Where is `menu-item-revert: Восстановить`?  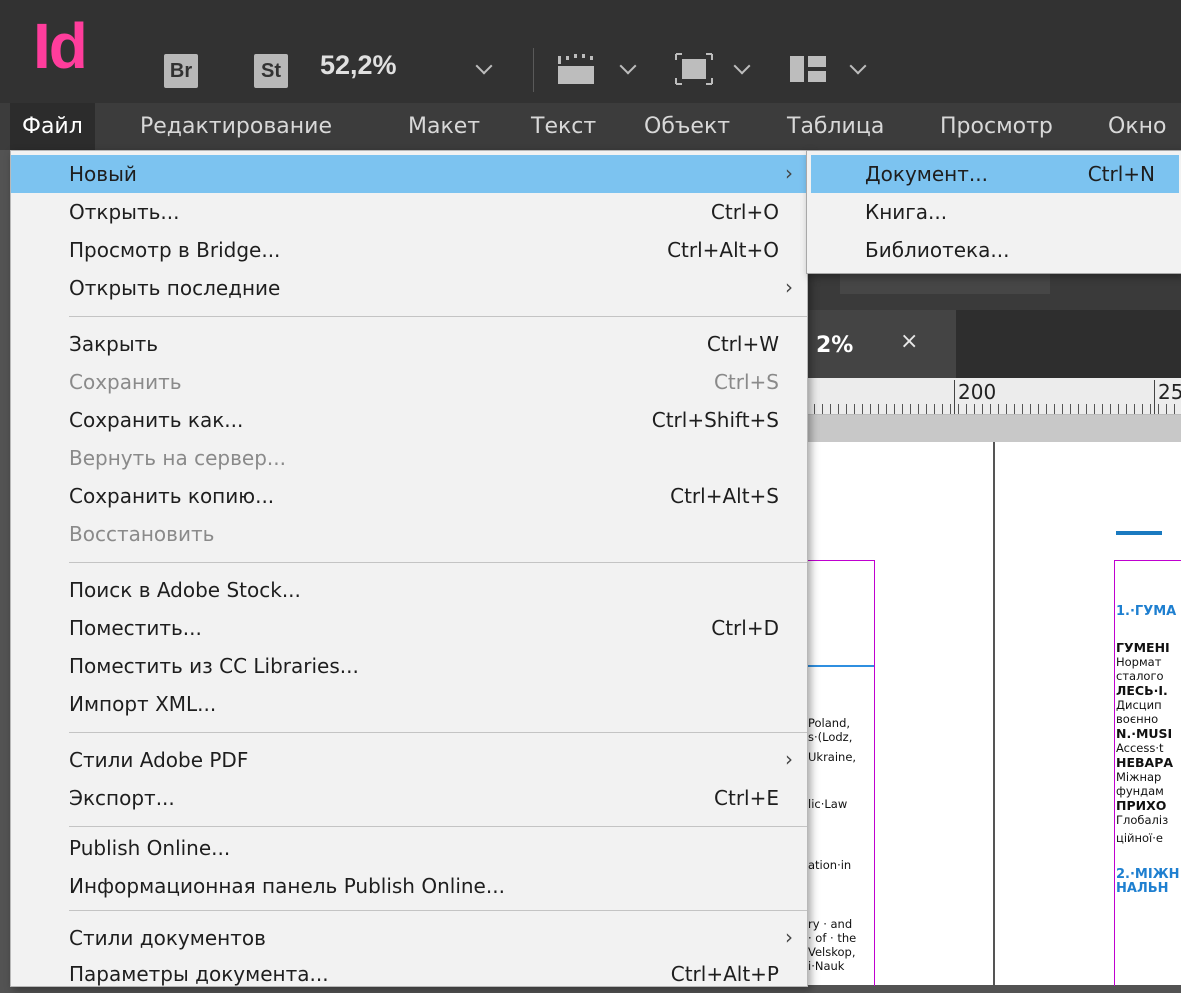
menu-item-revert: Восстановить is located at coordinates (409, 534).